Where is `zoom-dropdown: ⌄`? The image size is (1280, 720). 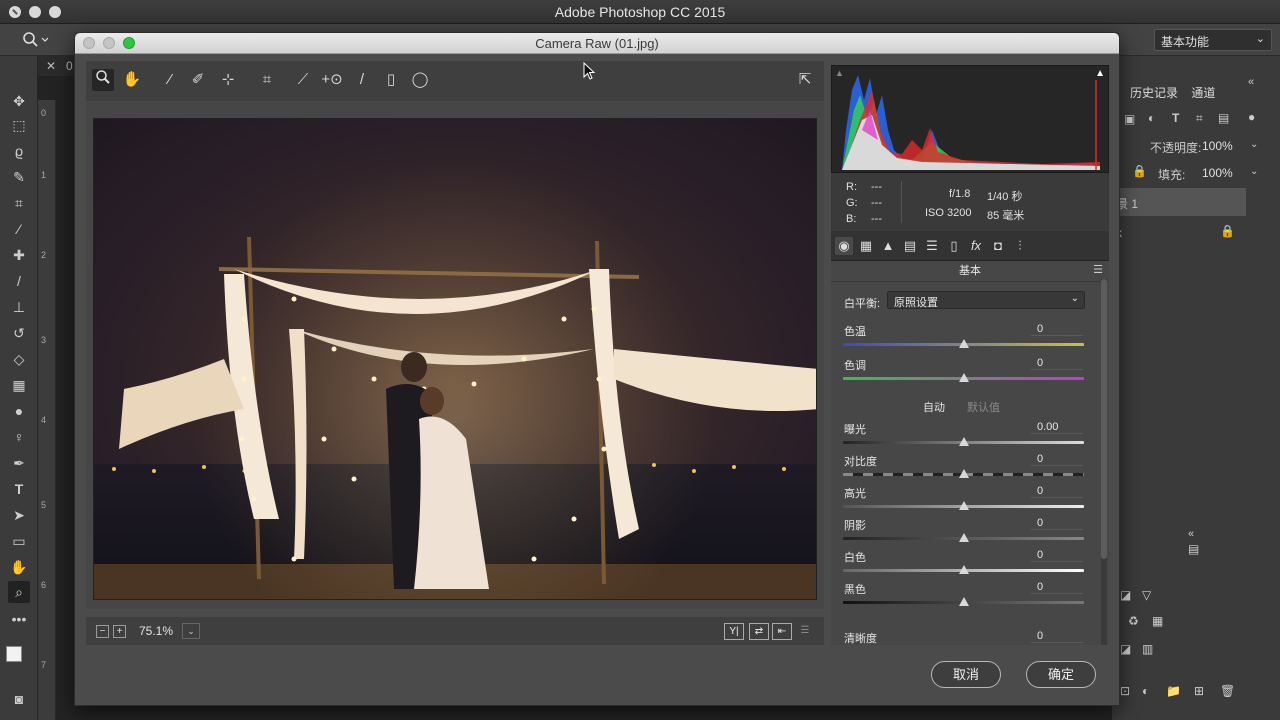
zoom-dropdown: ⌄ is located at coordinates (191, 631).